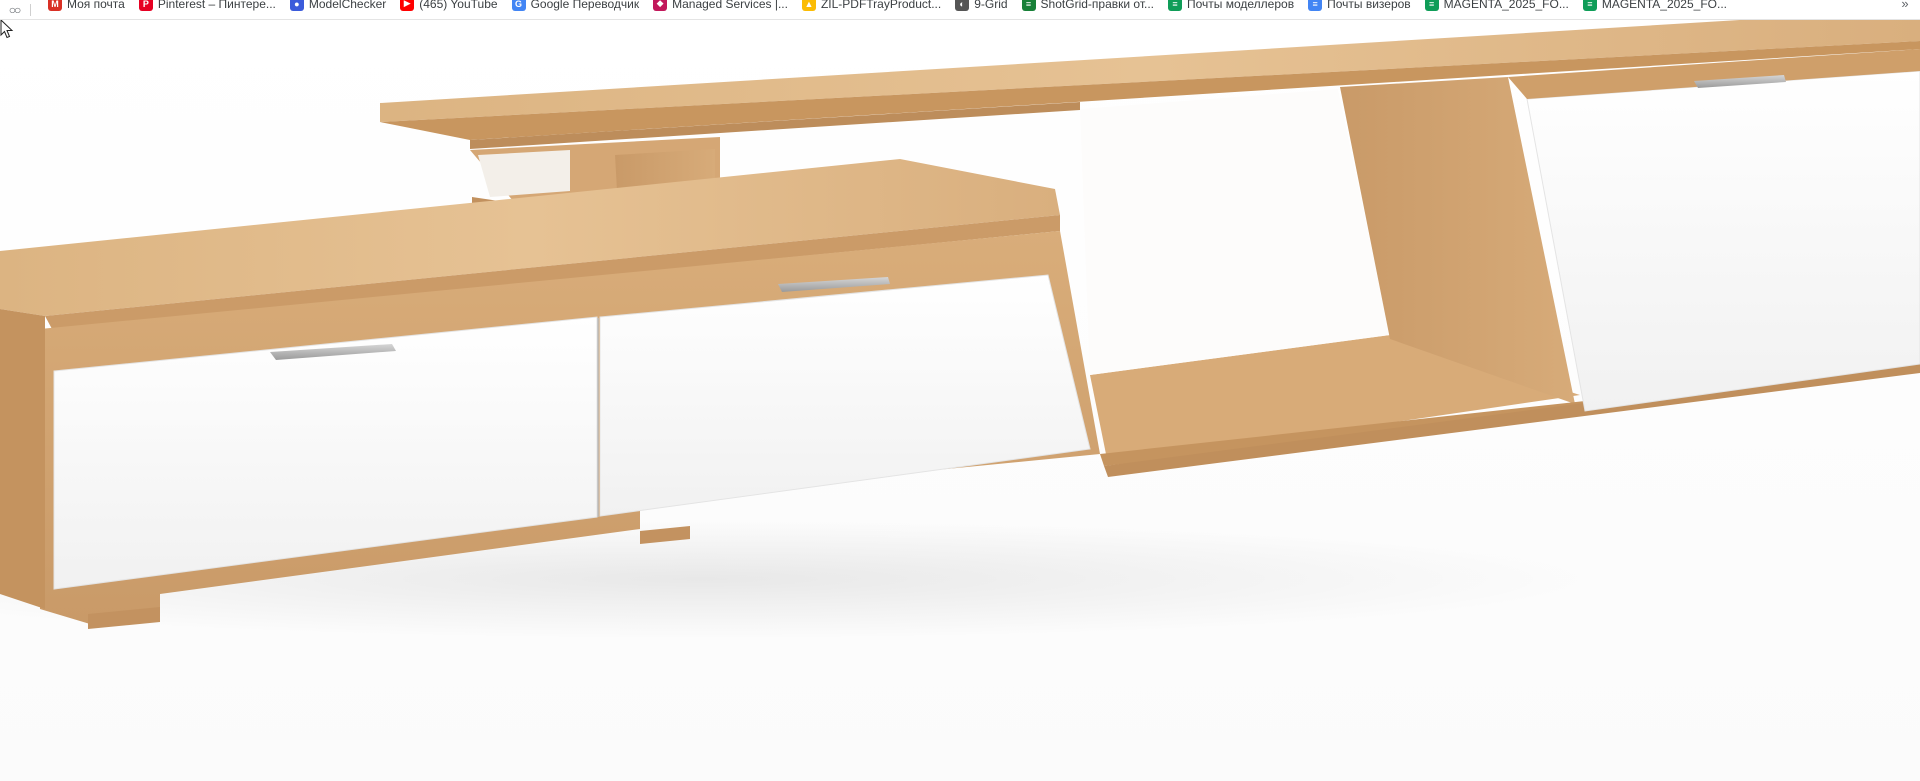  I want to click on bookmark-item: ≡ Почты моделлеров, so click(1231, 6).